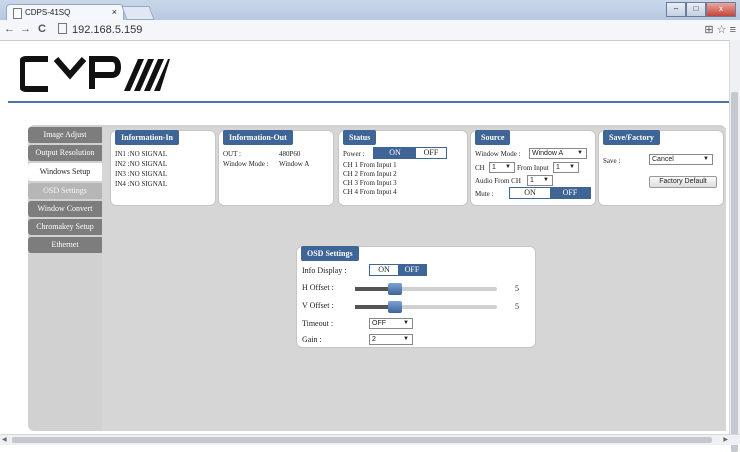 The image size is (740, 452). I want to click on reload-icon: C, so click(42, 29).